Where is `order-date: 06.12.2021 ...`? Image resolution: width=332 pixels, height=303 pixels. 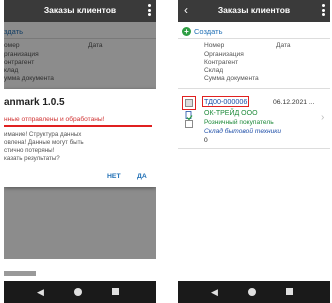 order-date: 06.12.2021 ... is located at coordinates (294, 102).